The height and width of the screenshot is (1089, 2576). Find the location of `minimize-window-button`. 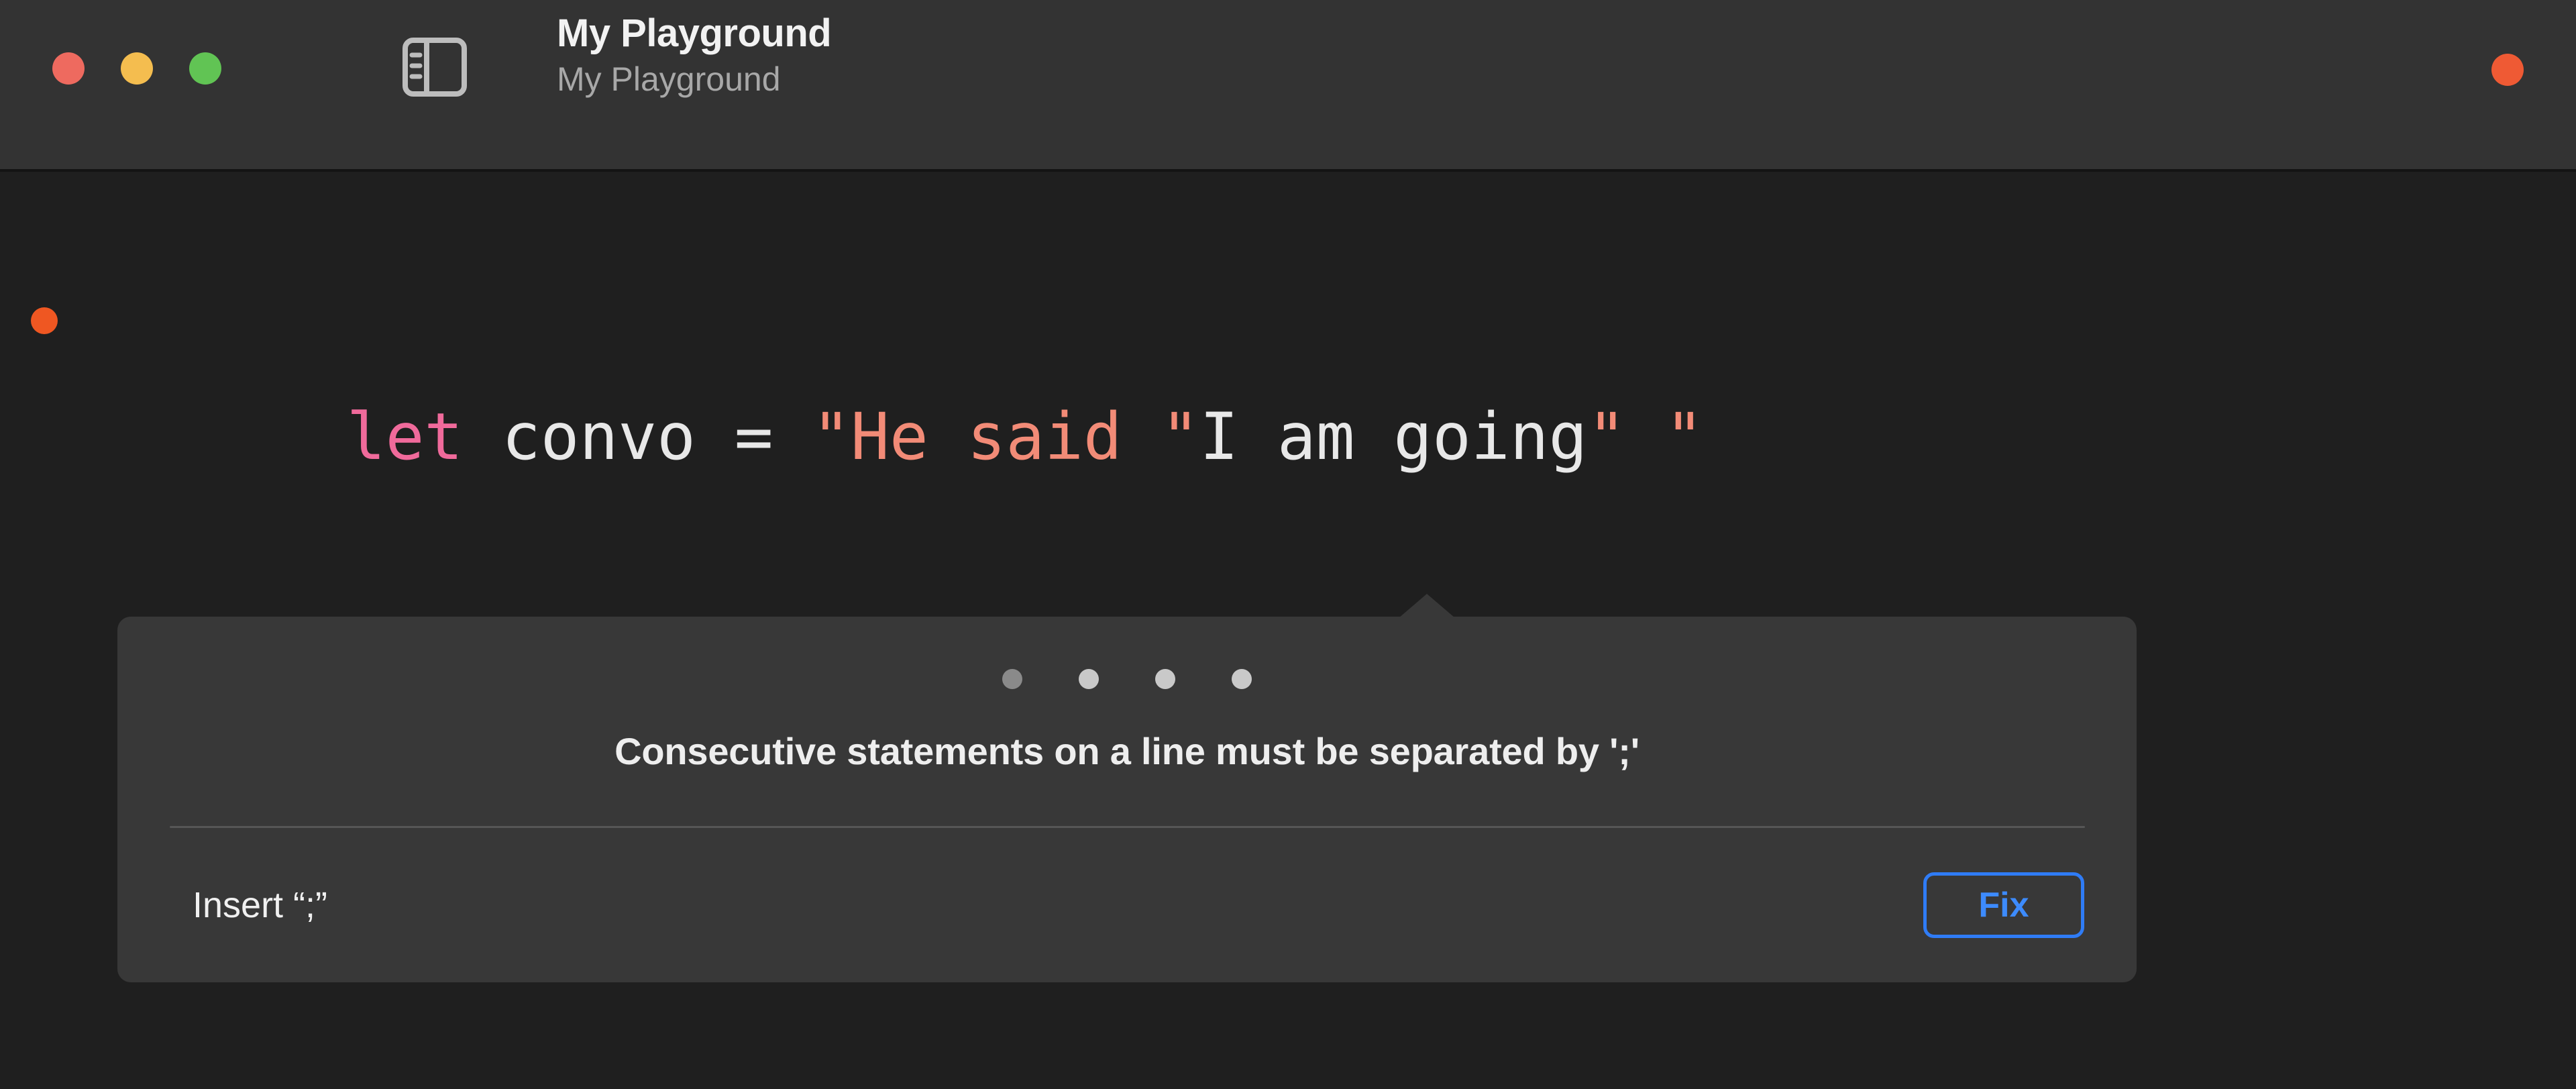

minimize-window-button is located at coordinates (137, 68).